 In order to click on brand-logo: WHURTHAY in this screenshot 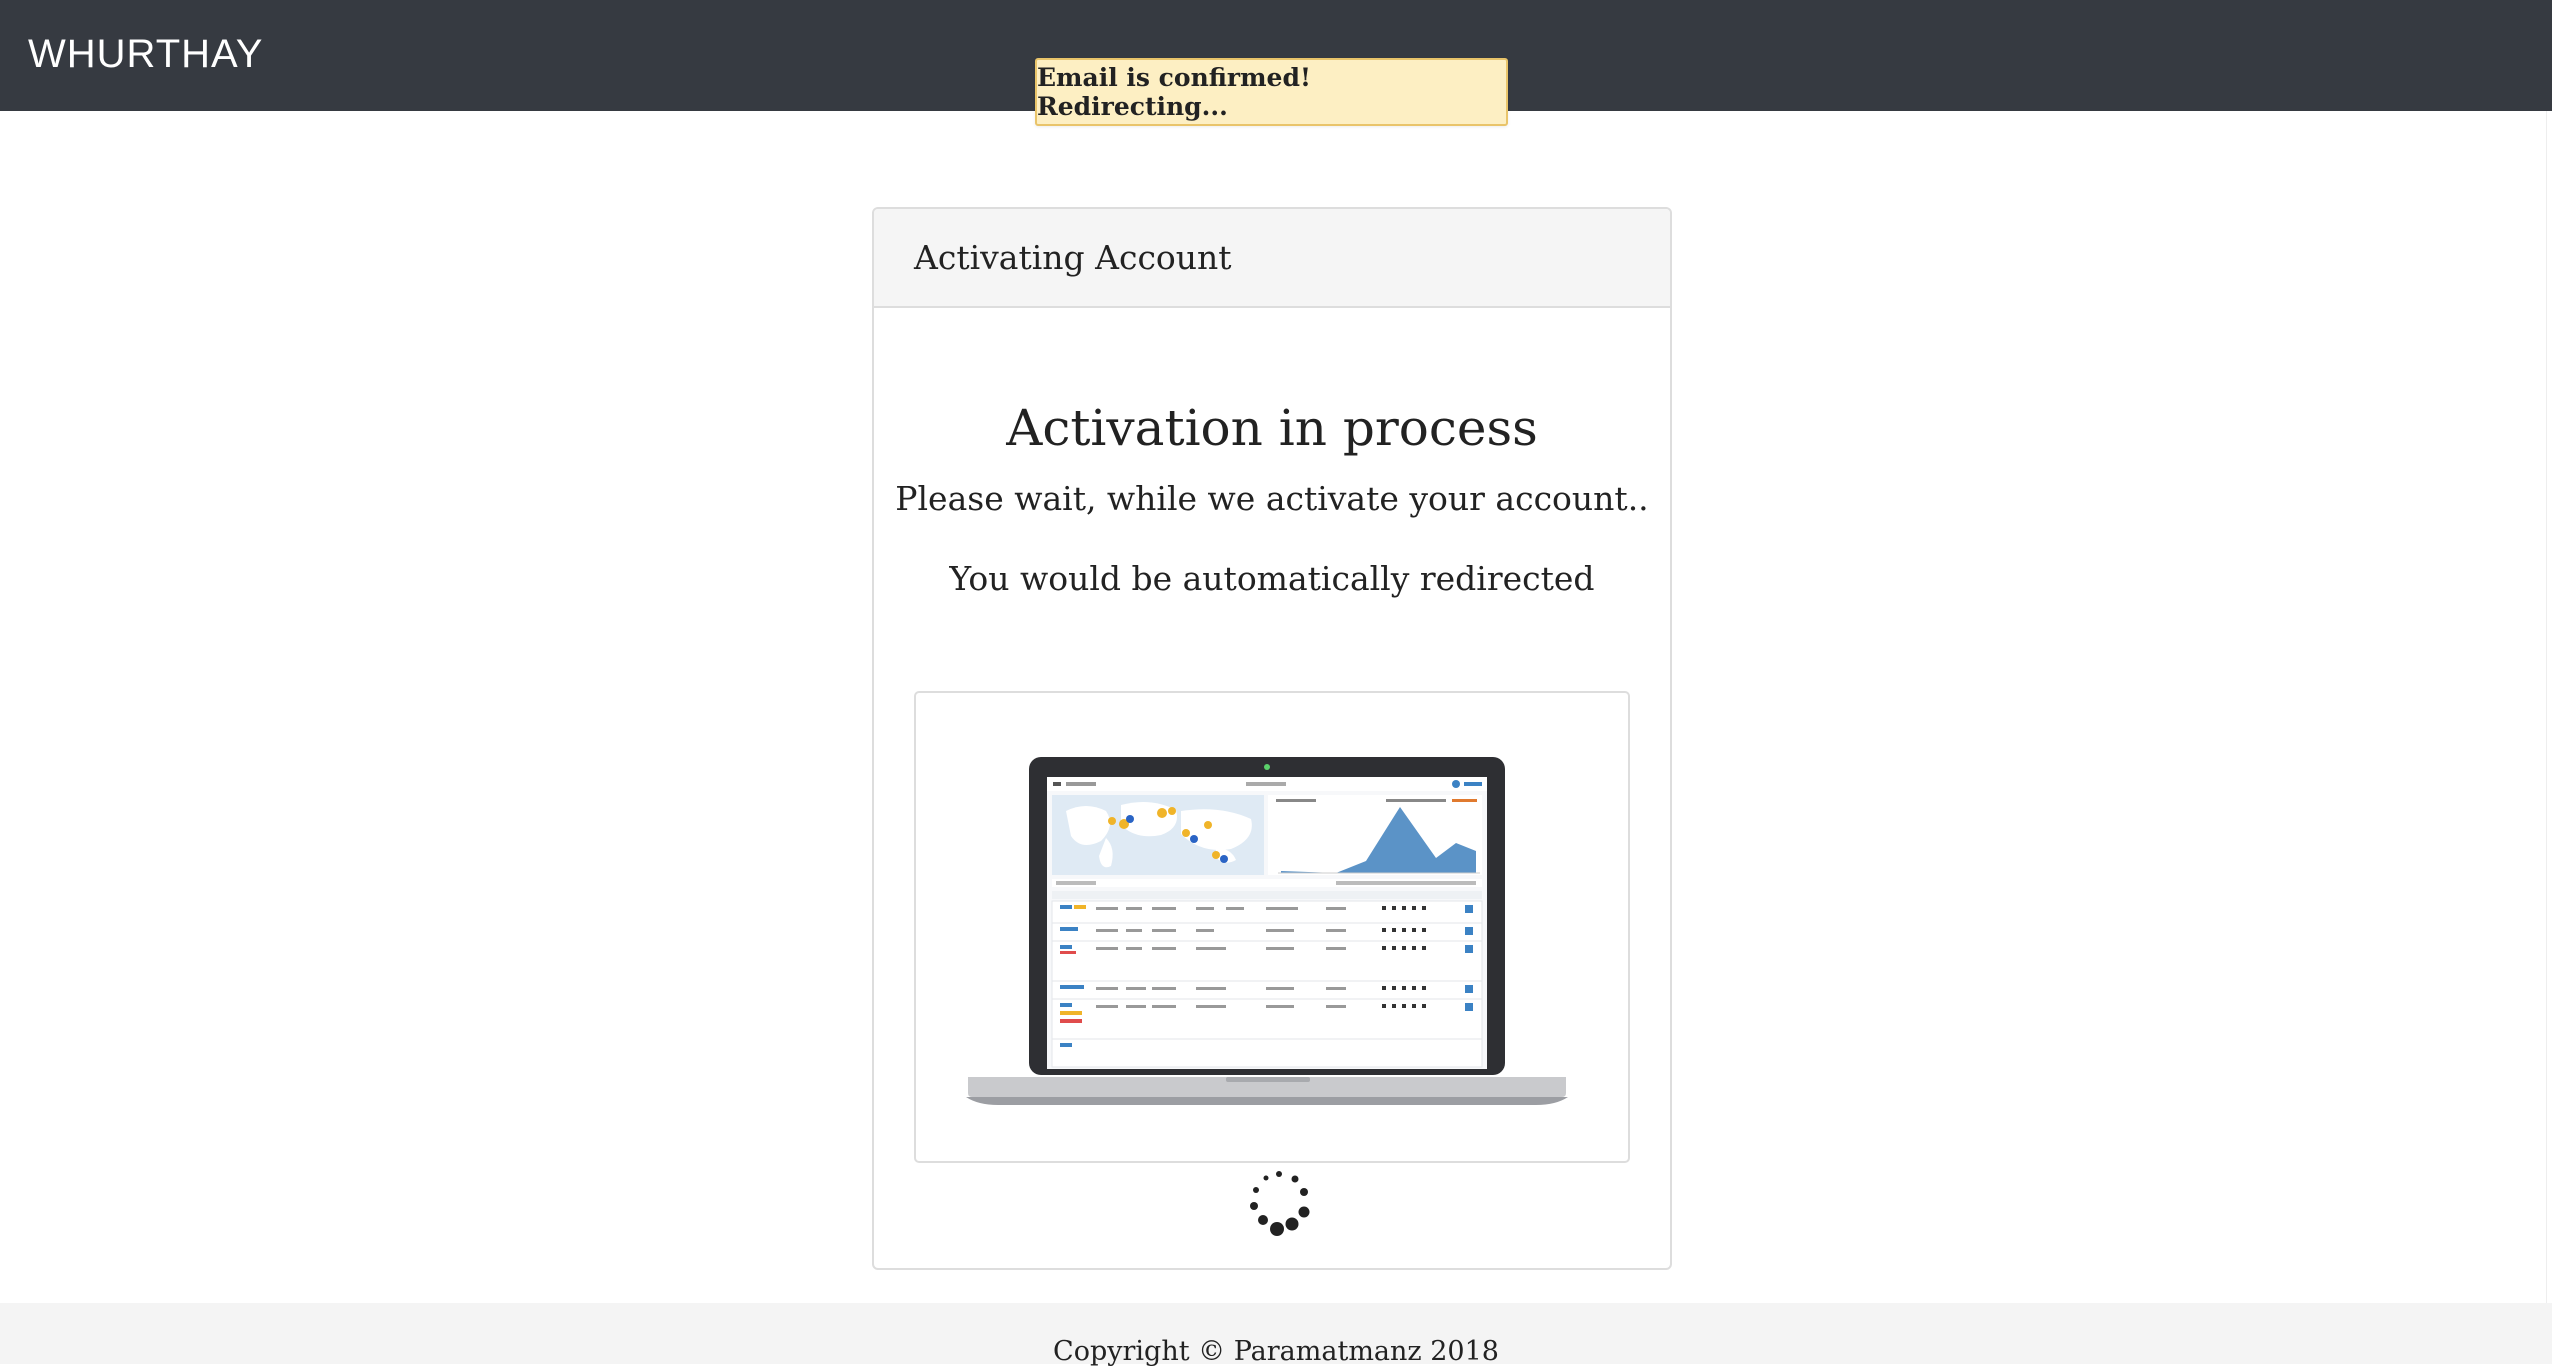, I will do `click(145, 54)`.